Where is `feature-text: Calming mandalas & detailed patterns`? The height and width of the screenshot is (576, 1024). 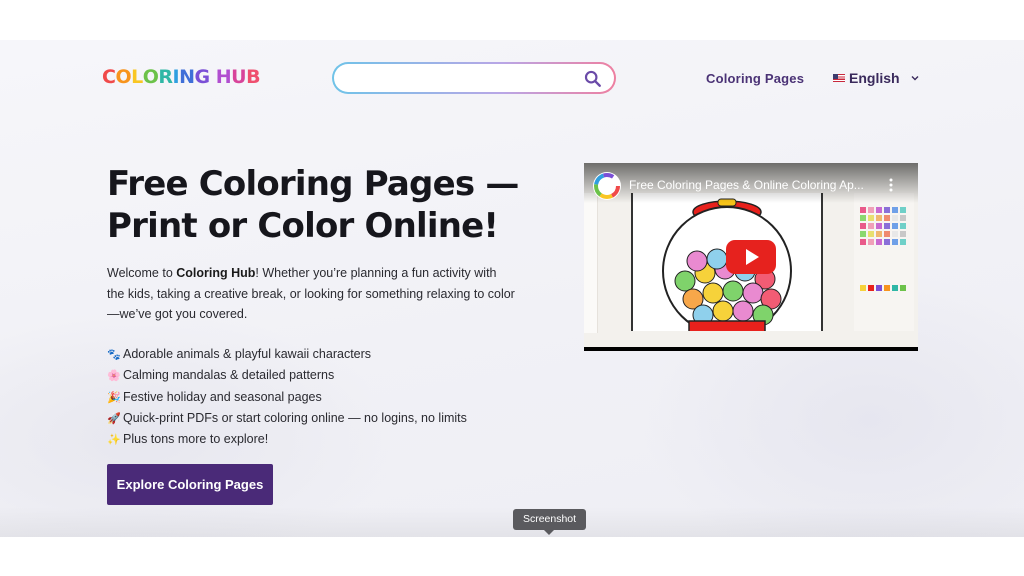
feature-text: Calming mandalas & detailed patterns is located at coordinates (229, 375).